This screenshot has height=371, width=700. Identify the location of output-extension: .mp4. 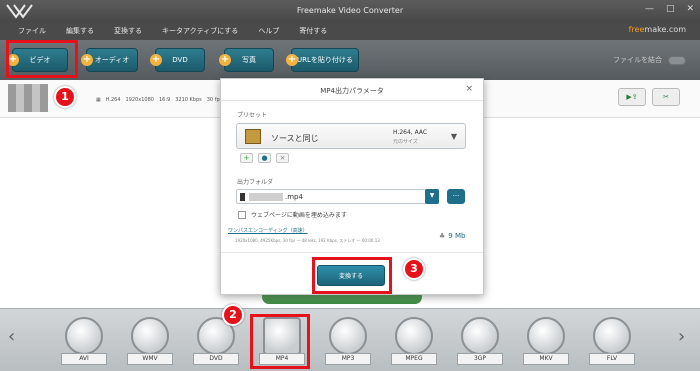
(294, 197).